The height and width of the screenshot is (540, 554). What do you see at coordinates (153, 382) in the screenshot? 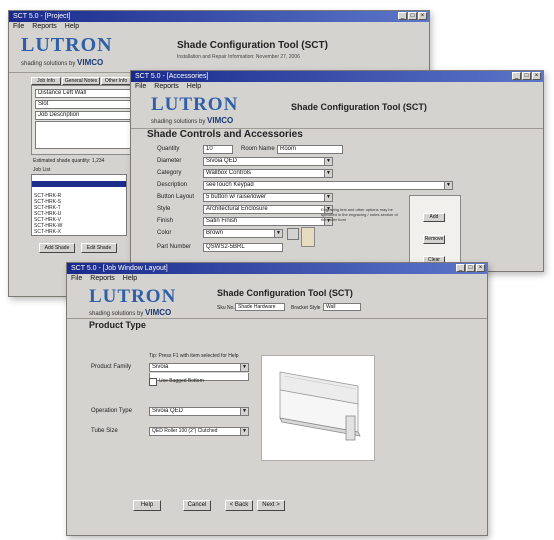
I see `bagged-bottom-checkbox` at bounding box center [153, 382].